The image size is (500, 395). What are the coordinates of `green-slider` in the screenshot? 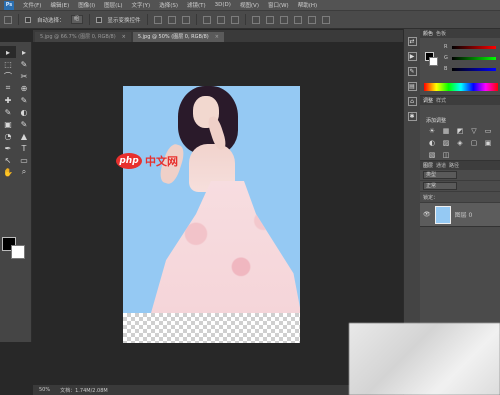 It's located at (474, 58).